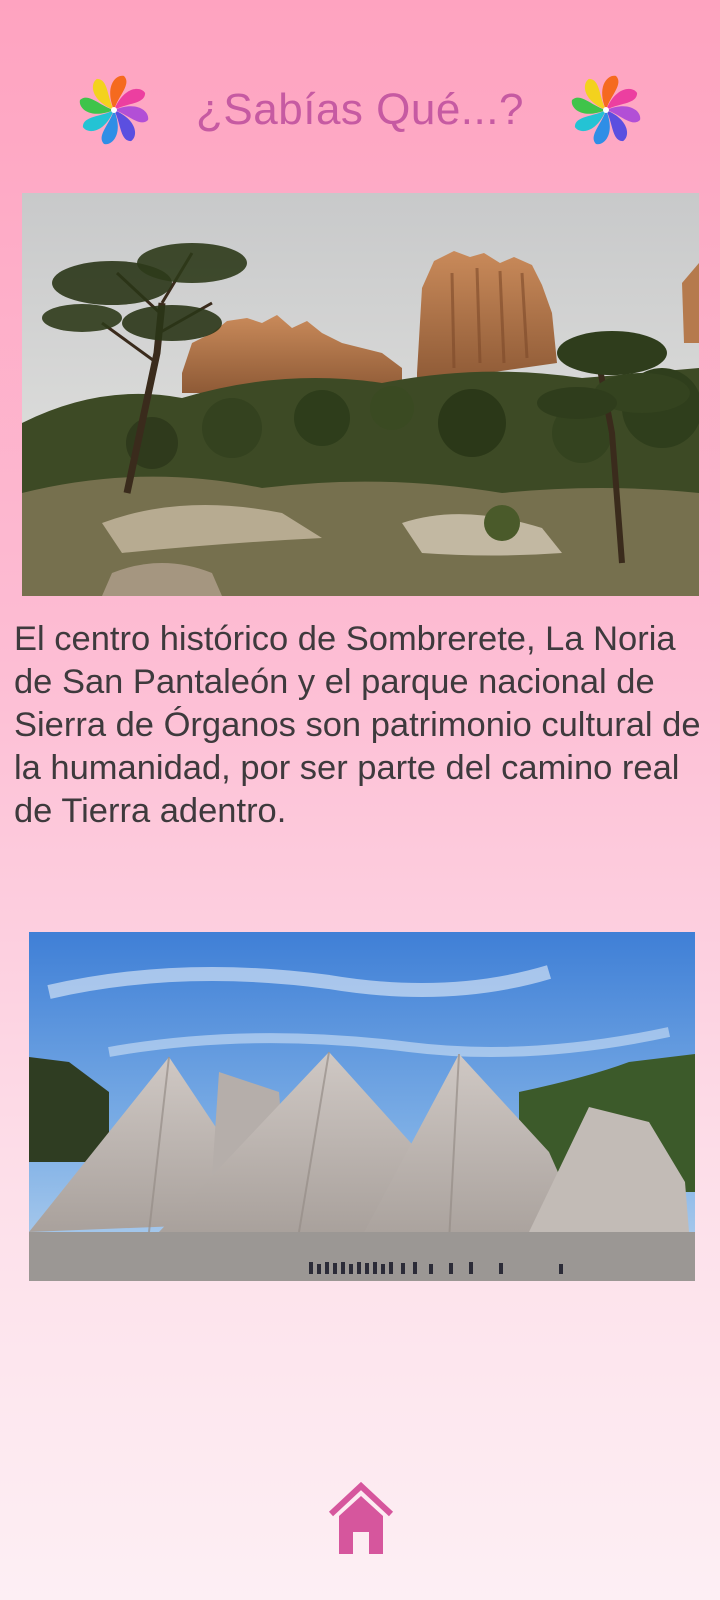 This screenshot has height=1600, width=720. I want to click on header: ¿Sabías Qué...?, so click(360, 112).